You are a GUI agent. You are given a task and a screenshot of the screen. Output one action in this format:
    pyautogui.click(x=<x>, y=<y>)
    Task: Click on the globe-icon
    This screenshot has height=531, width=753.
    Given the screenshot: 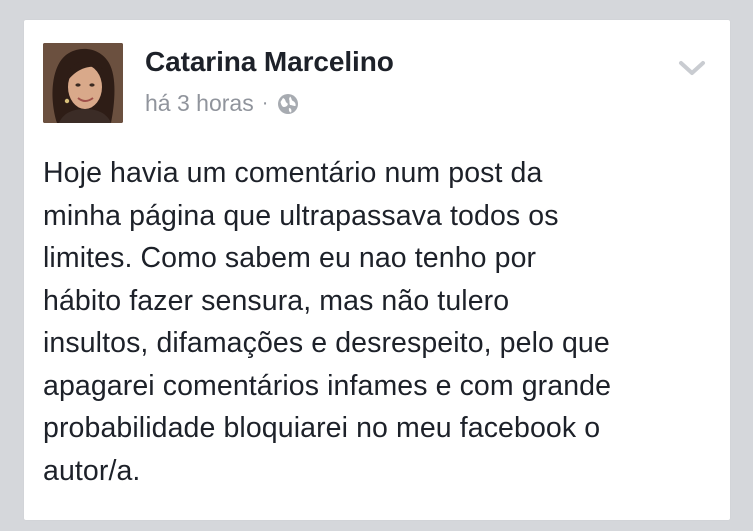 What is the action you would take?
    pyautogui.click(x=288, y=104)
    